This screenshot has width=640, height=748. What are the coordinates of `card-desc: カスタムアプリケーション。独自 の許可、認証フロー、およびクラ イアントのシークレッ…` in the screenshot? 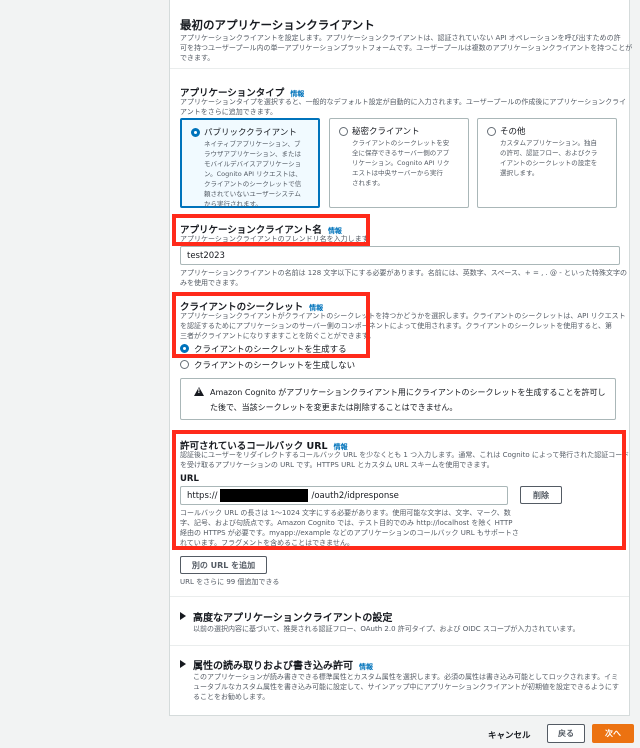 It's located at (549, 158).